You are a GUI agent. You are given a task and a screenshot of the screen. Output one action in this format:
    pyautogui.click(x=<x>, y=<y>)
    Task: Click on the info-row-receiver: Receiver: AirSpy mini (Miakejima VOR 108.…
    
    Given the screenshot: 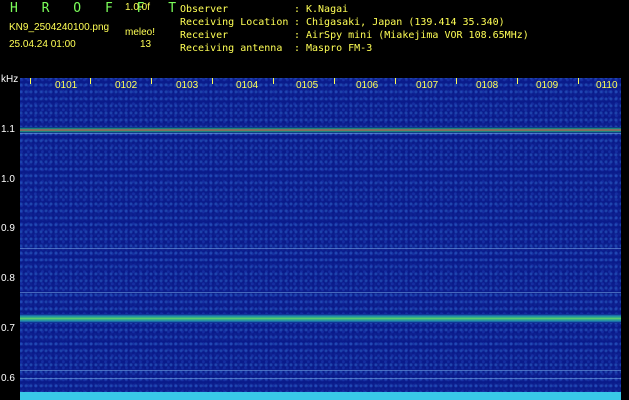 What is the action you would take?
    pyautogui.click(x=354, y=35)
    